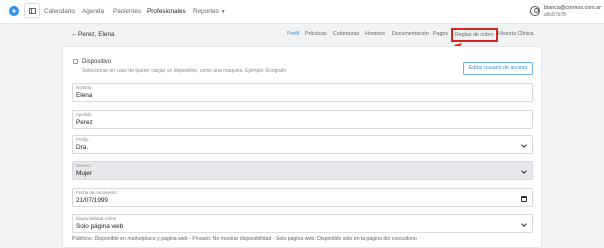 The image size is (604, 248). What do you see at coordinates (84, 95) in the screenshot?
I see `field-value: Elena` at bounding box center [84, 95].